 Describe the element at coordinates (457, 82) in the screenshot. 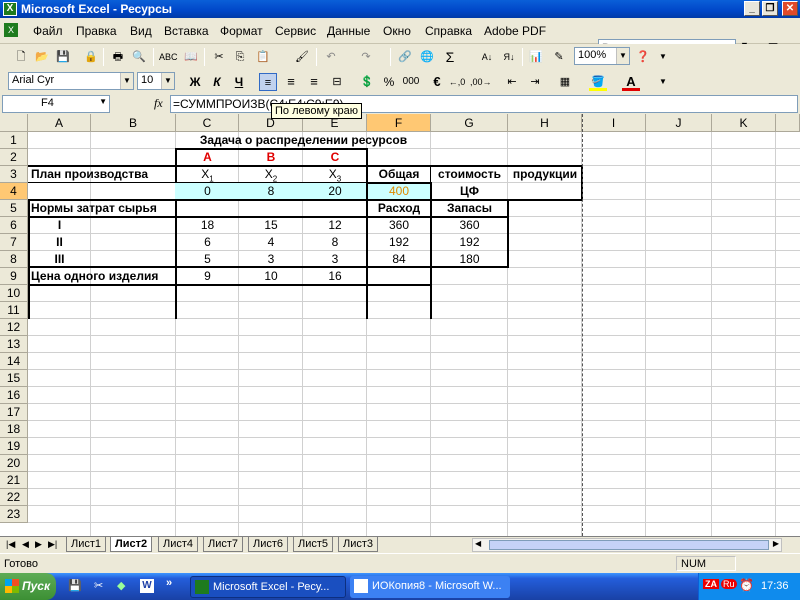

I see `increase-decimal-icon: ←,0` at that location.